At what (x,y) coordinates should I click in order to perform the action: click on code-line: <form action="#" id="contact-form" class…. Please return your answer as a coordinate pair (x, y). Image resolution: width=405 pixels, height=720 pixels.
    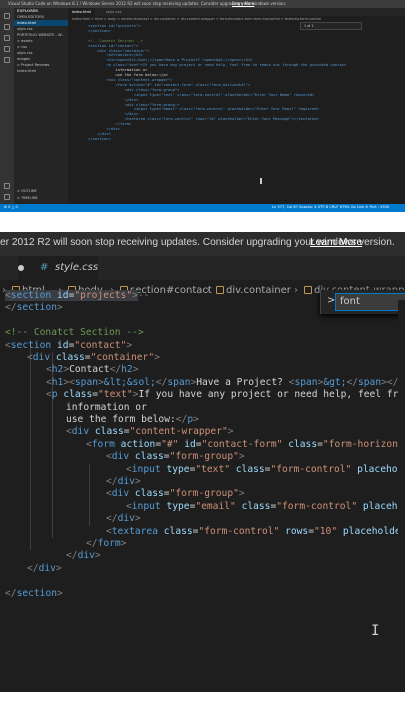
    Looking at the image, I should click on (245, 444).